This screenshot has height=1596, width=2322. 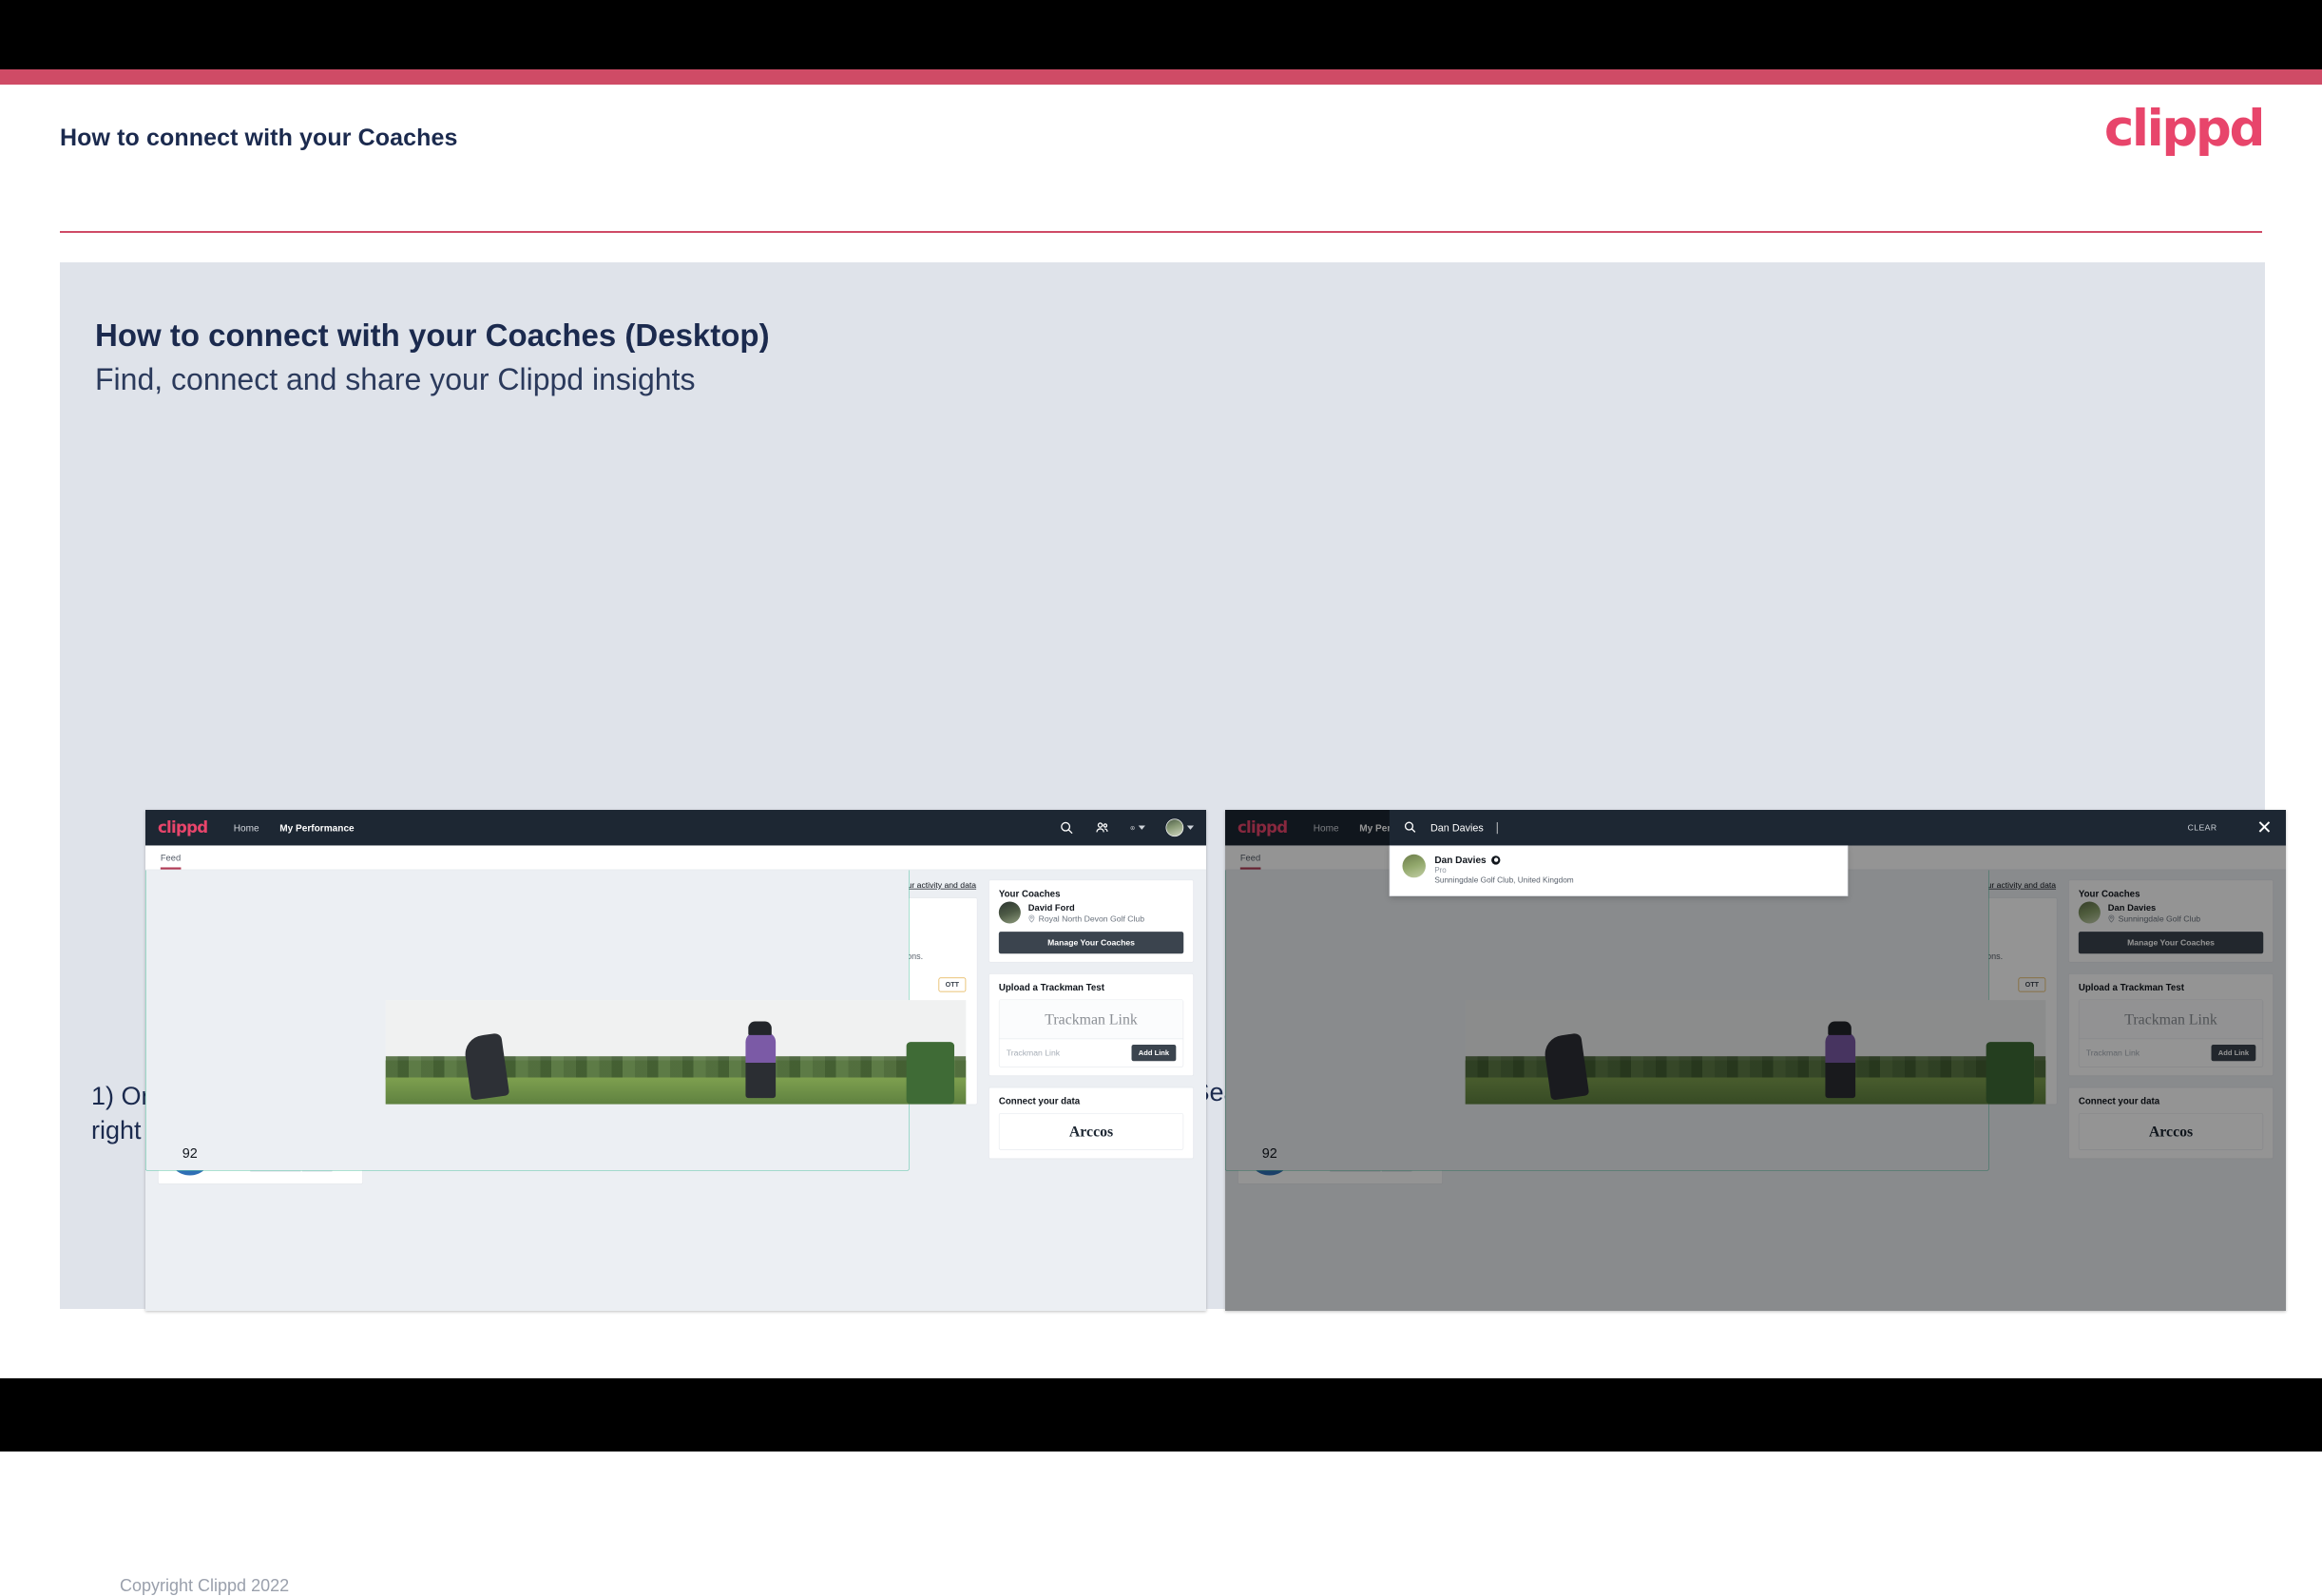 What do you see at coordinates (2202, 828) in the screenshot?
I see `clear-search-button: CLEAR` at bounding box center [2202, 828].